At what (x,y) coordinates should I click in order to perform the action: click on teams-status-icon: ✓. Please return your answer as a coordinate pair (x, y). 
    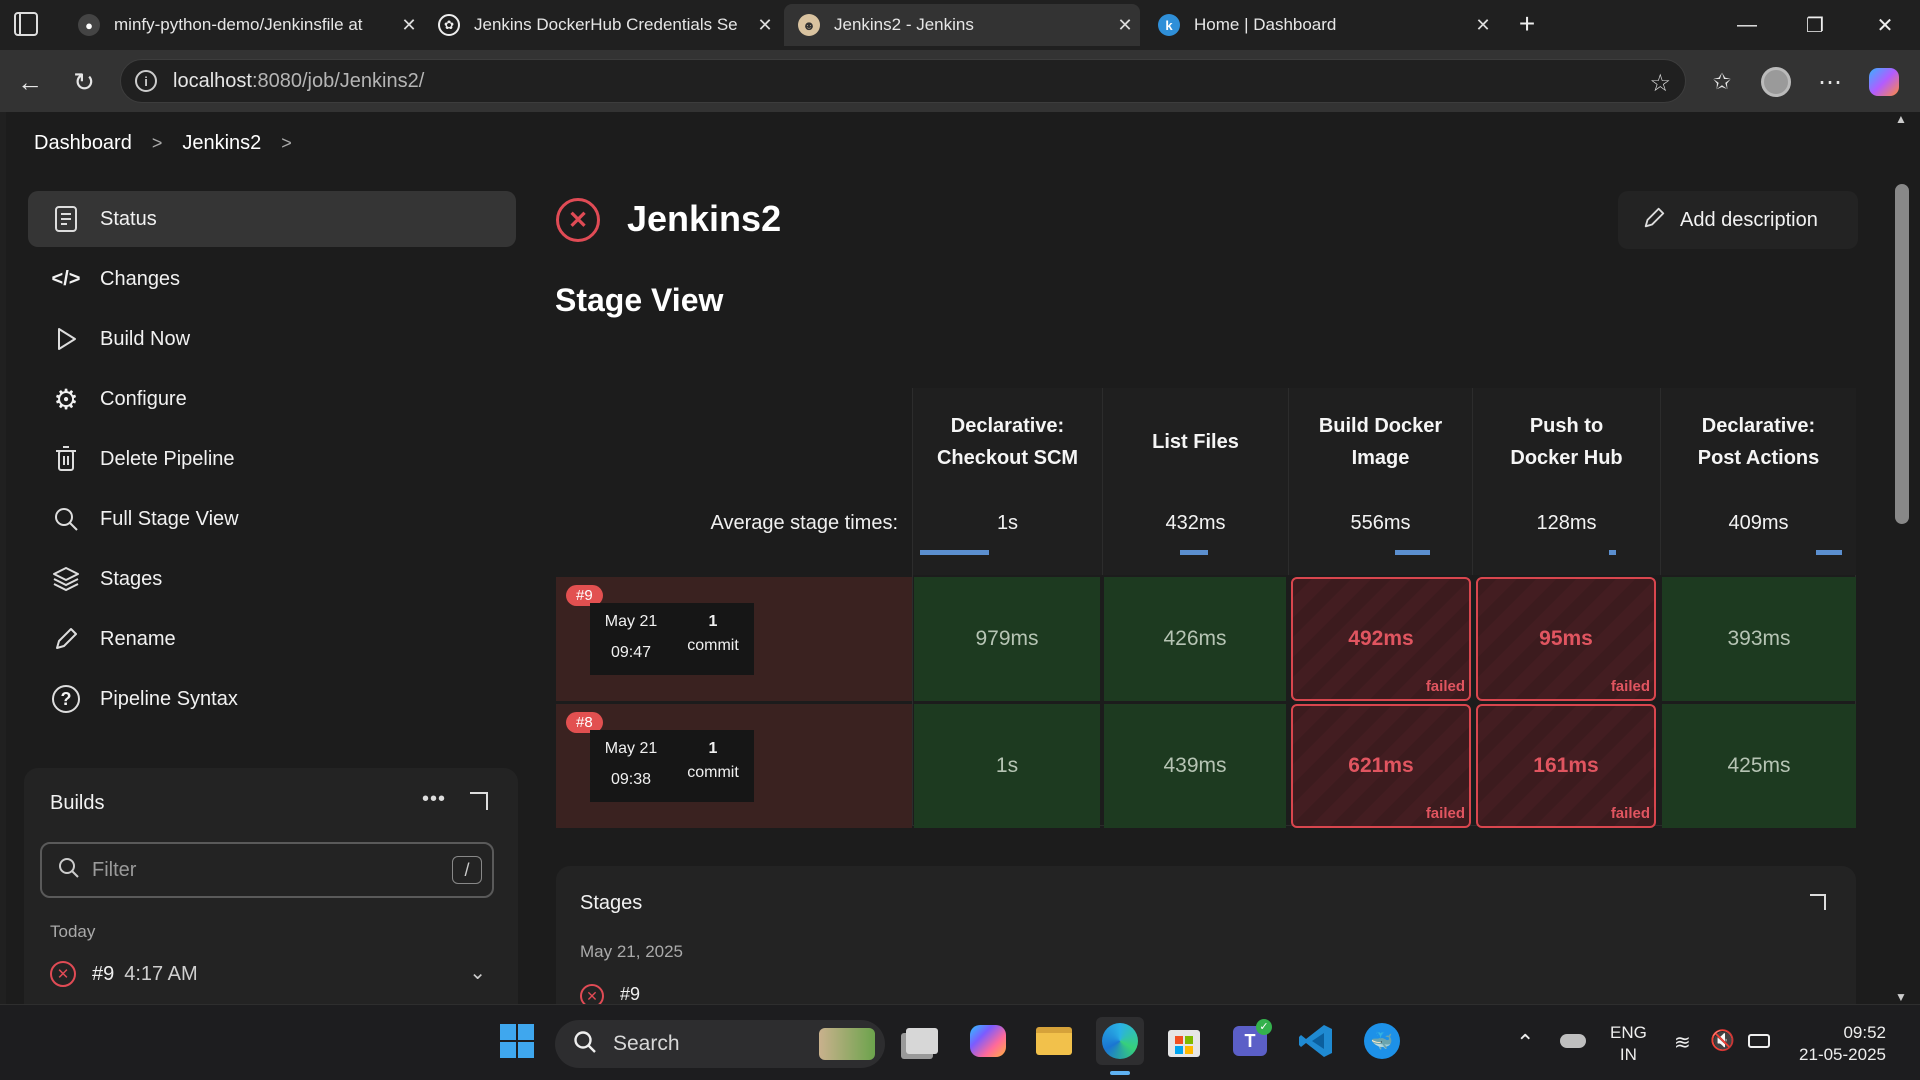
    Looking at the image, I should click on (1264, 1027).